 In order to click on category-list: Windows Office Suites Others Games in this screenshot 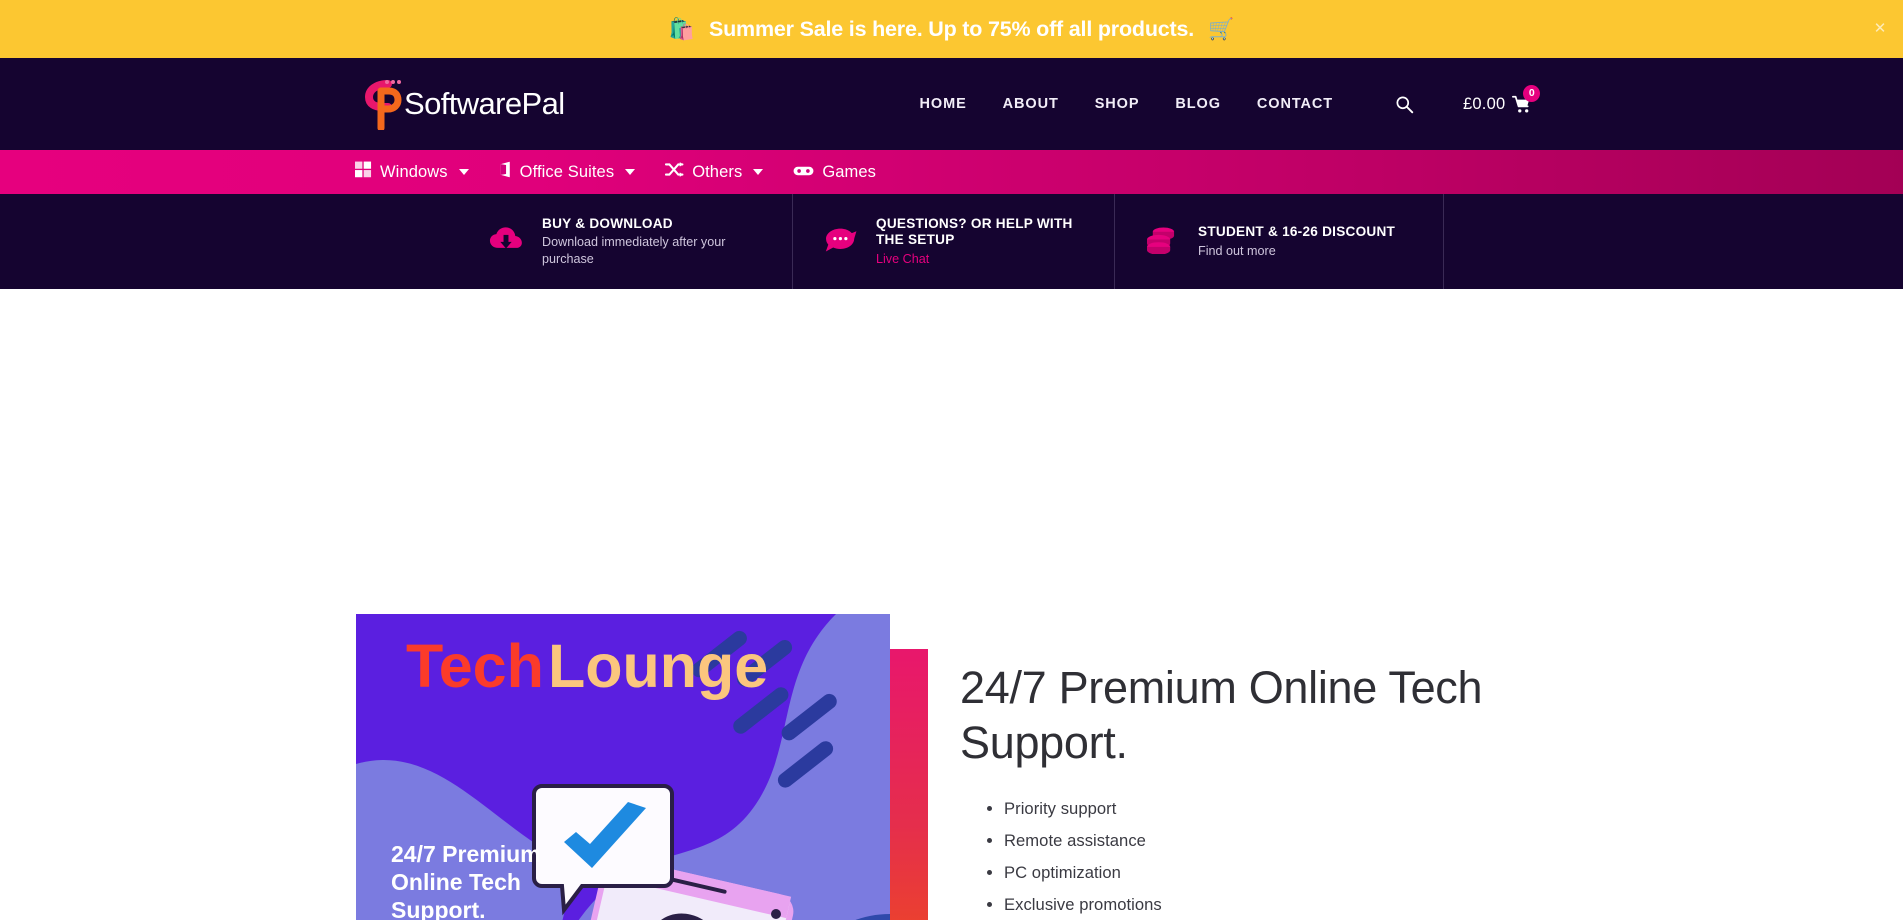, I will do `click(615, 172)`.